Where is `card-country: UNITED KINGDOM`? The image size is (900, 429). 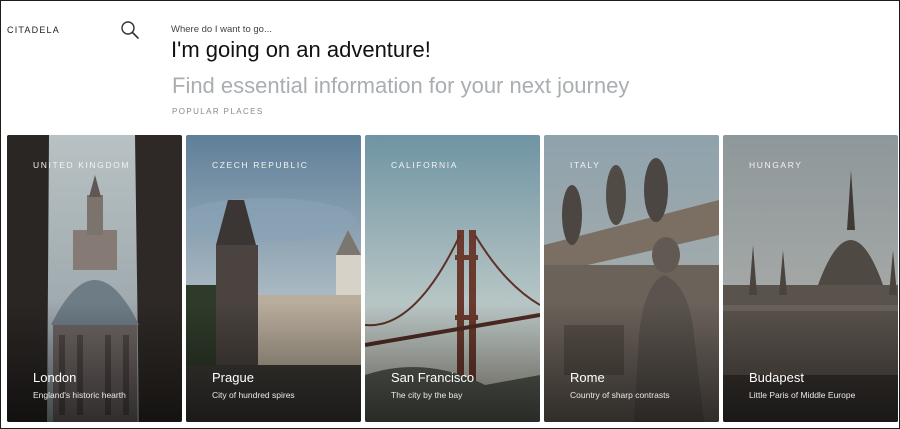 card-country: UNITED KINGDOM is located at coordinates (82, 165).